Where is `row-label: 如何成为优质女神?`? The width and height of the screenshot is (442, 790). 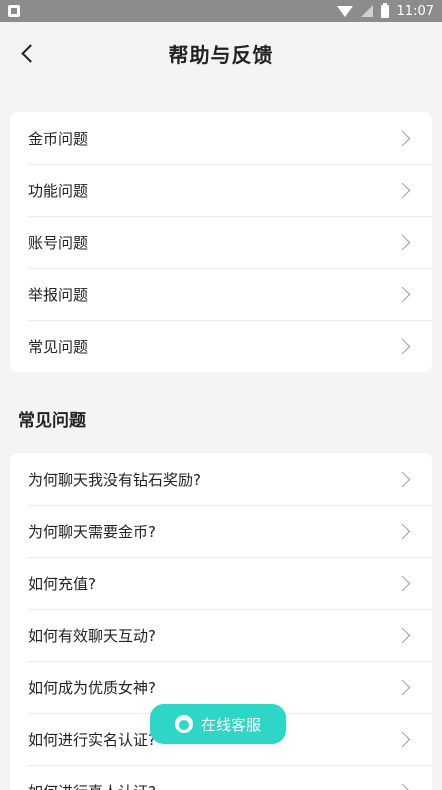 row-label: 如何成为优质女神? is located at coordinates (92, 687).